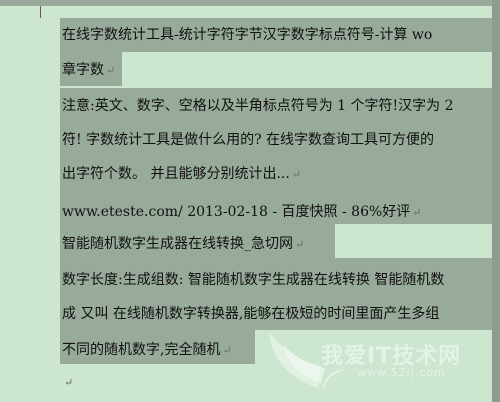  I want to click on vertical-scrollbar-edge, so click(496, 201).